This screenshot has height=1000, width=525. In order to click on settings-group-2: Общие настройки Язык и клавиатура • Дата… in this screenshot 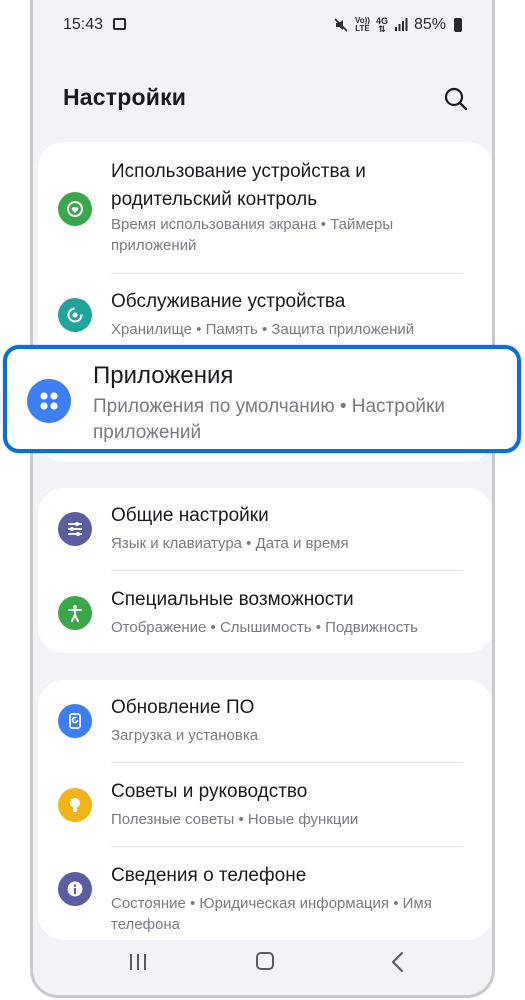, I will do `click(265, 570)`.